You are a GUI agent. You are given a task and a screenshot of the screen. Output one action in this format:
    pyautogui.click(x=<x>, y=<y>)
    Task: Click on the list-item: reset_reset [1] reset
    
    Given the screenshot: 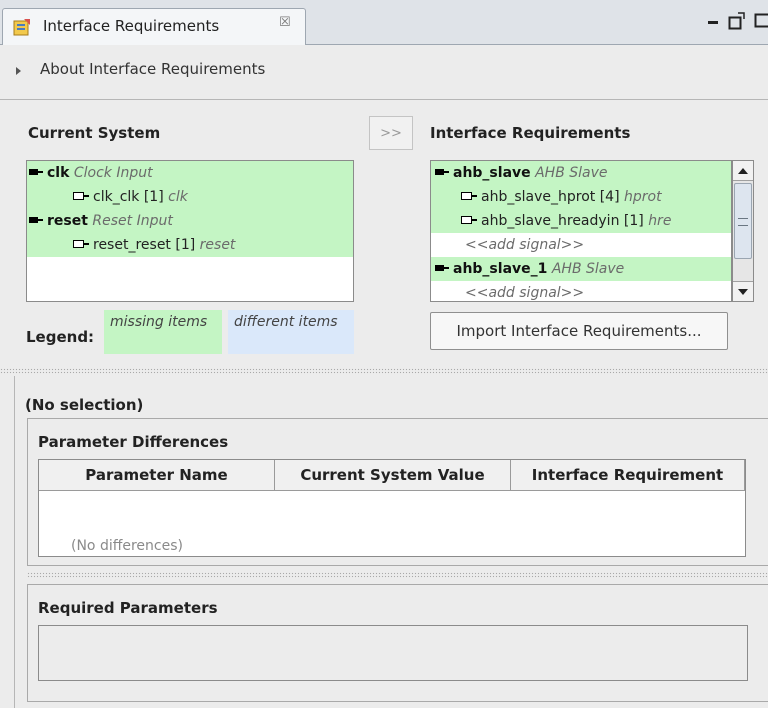 What is the action you would take?
    pyautogui.click(x=190, y=245)
    